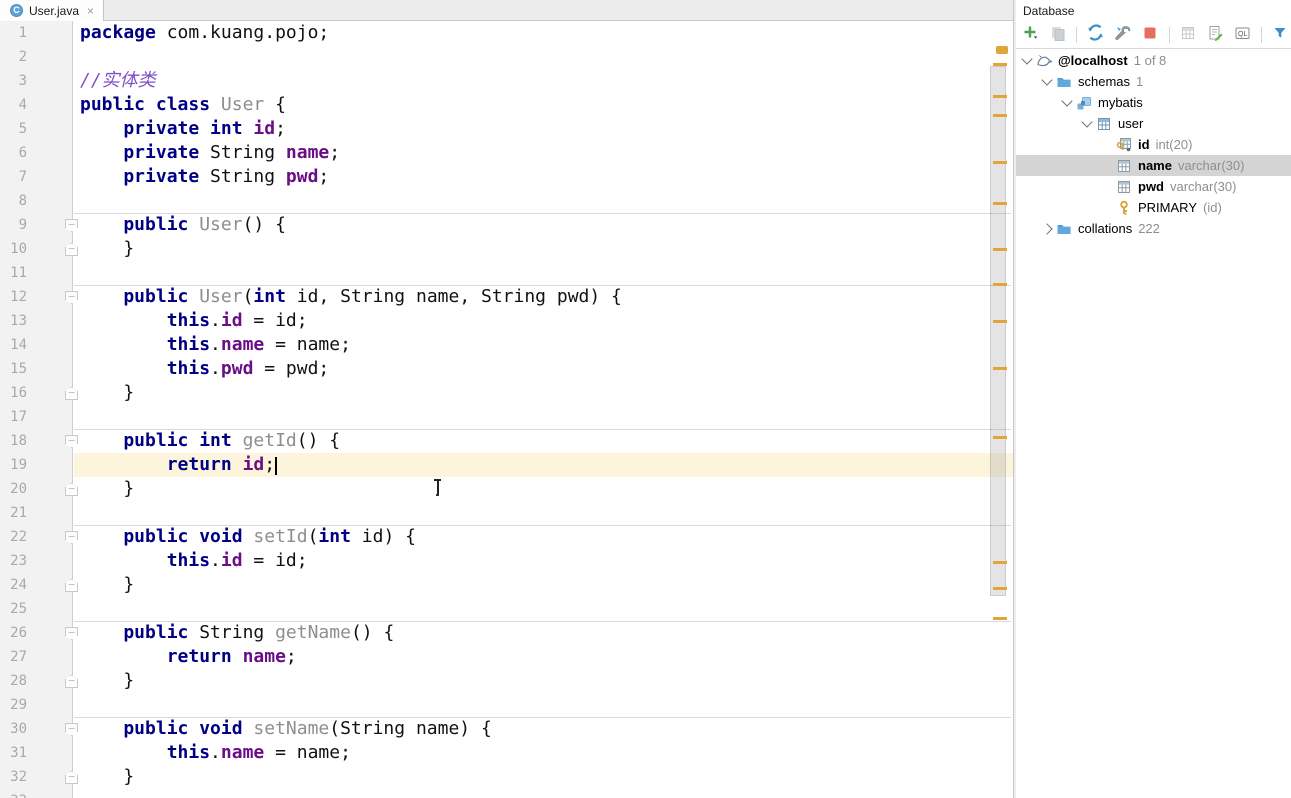 This screenshot has height=798, width=1291. I want to click on code-line: 22 − public void setId(int id) {, so click(506, 537).